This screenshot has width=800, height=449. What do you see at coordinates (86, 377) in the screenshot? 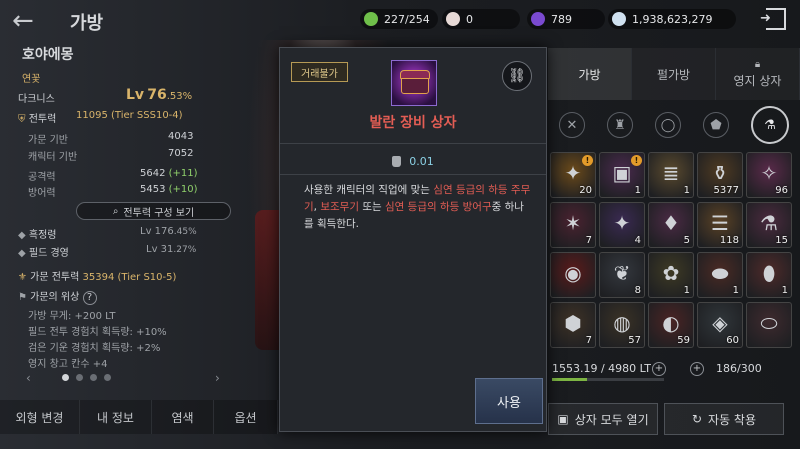
I see `page-dots` at bounding box center [86, 377].